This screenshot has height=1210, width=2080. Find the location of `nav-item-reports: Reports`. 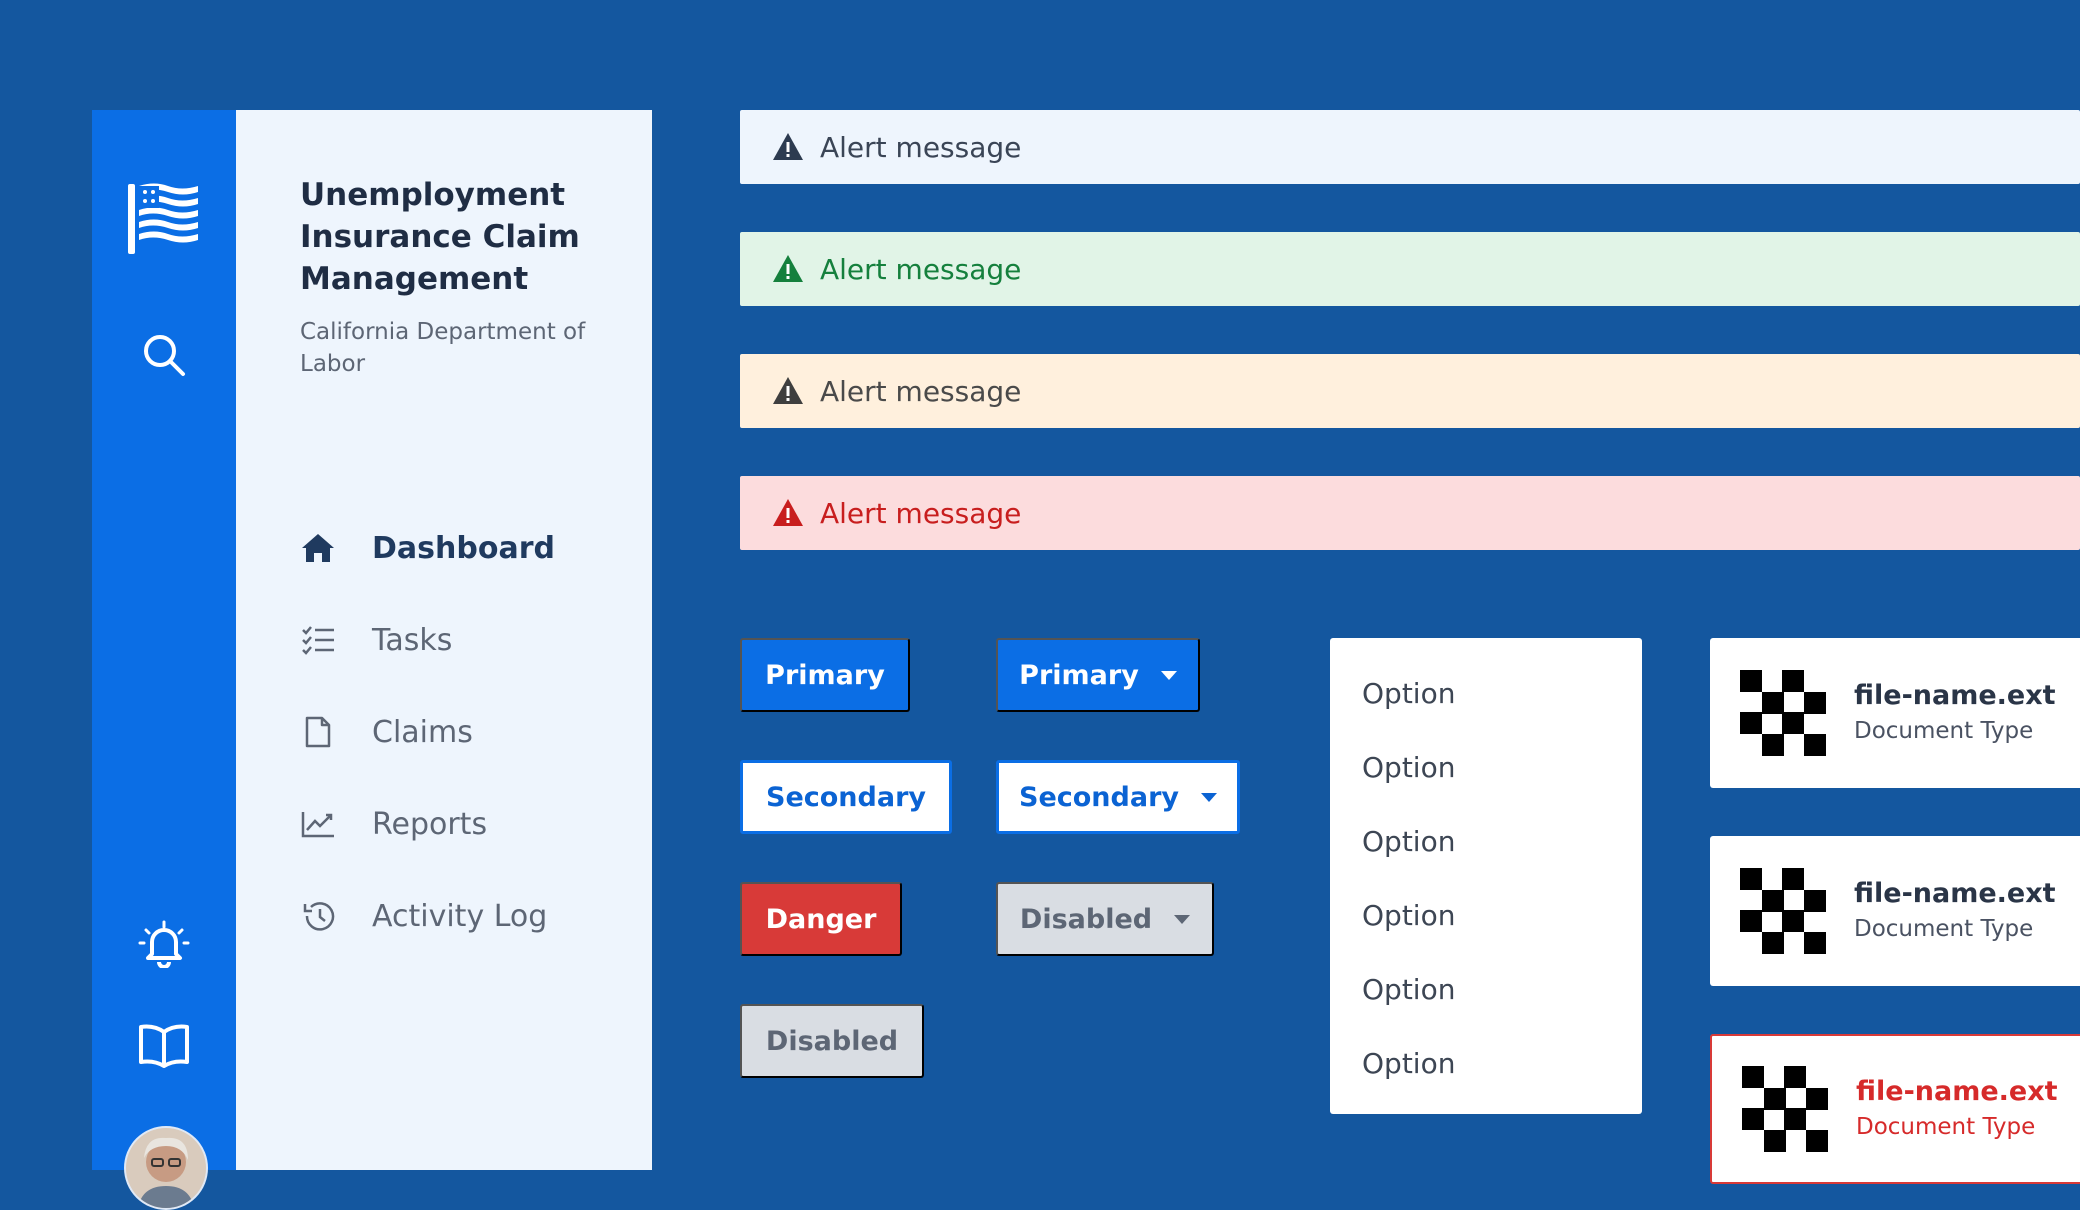

nav-item-reports: Reports is located at coordinates (393, 824).